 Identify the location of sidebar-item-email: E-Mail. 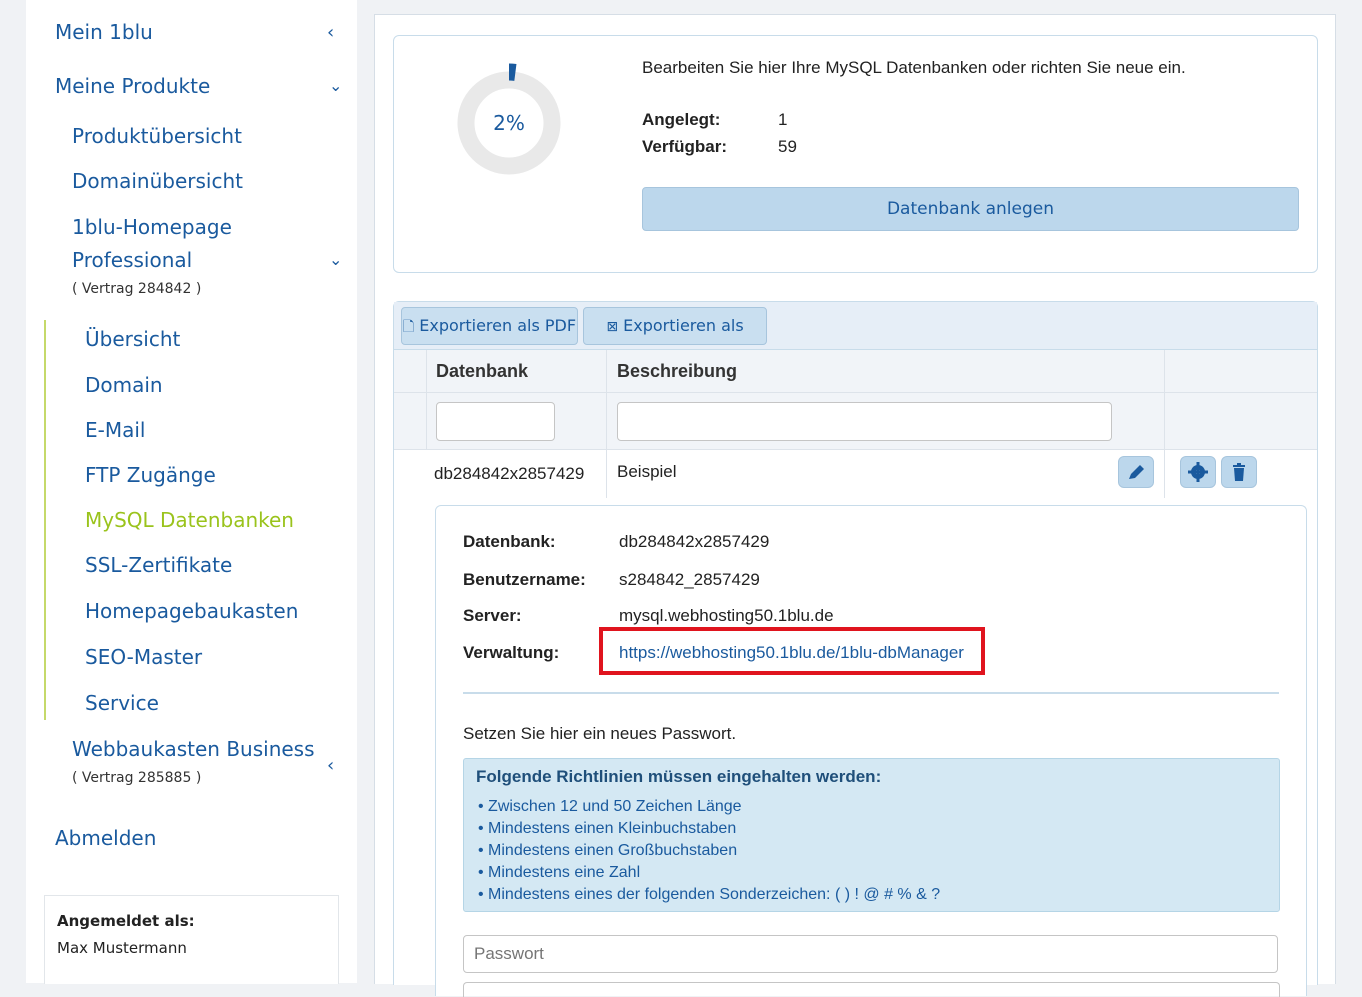
(115, 430).